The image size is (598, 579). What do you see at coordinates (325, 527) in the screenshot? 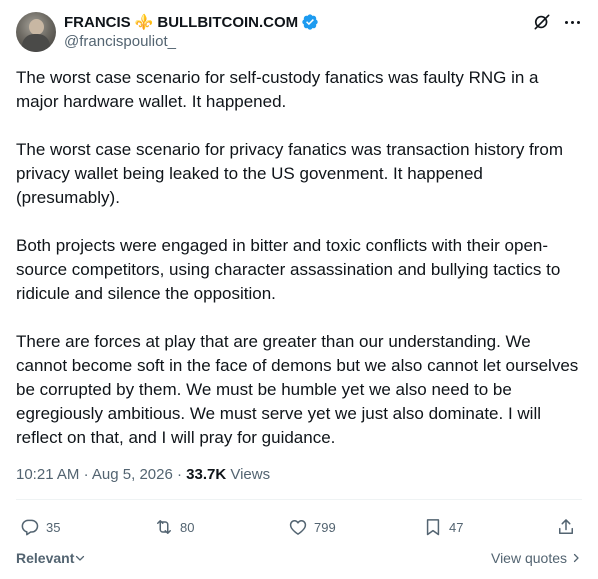
I see `like-count: 799` at bounding box center [325, 527].